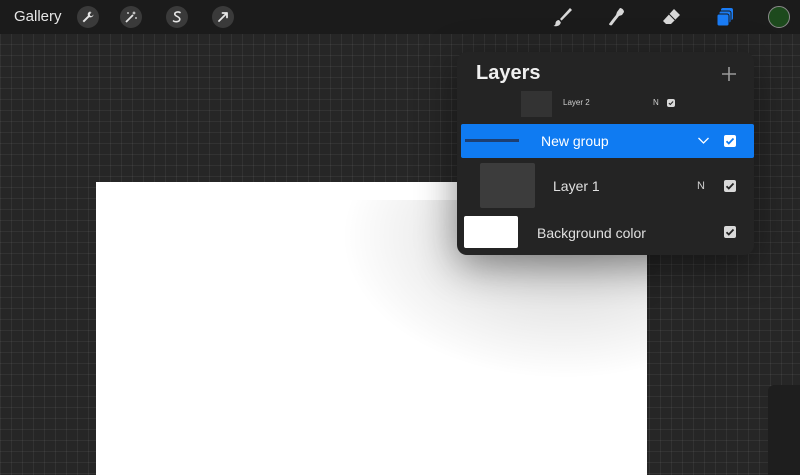 The image size is (800, 475). I want to click on smudge-icon, so click(616, 17).